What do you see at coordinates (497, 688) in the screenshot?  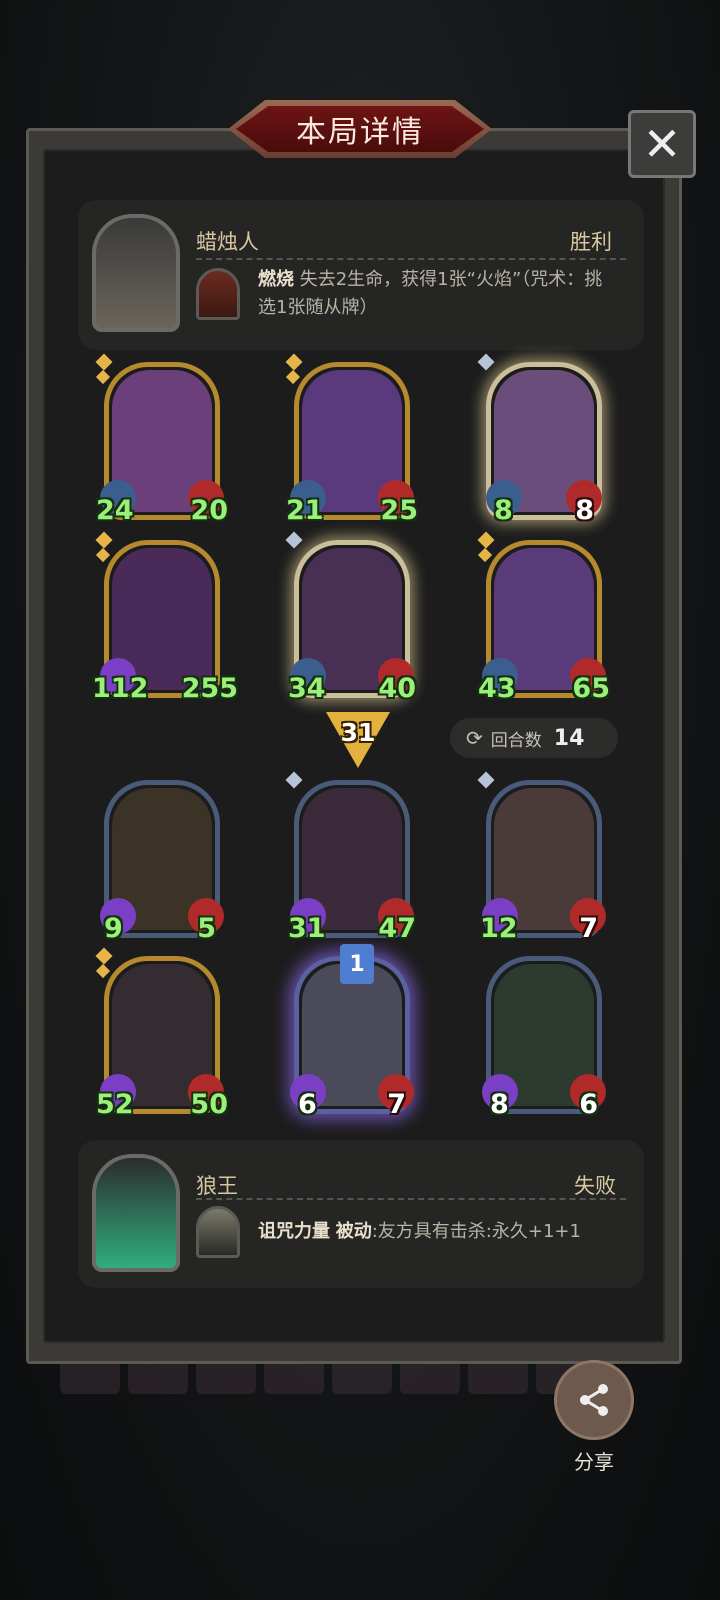 I see `attack-value: 43` at bounding box center [497, 688].